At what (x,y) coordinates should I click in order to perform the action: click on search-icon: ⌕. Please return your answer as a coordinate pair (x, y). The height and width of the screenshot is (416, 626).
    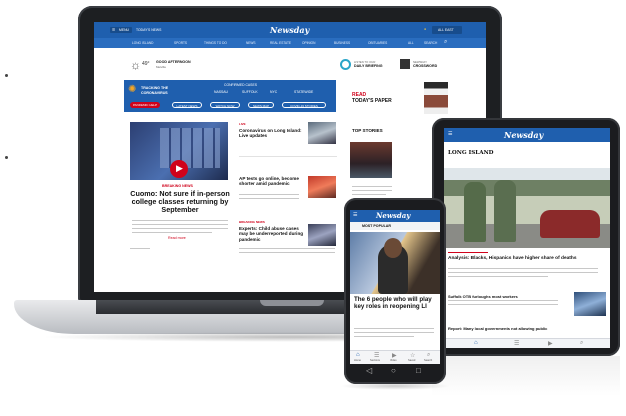
    Looking at the image, I should click on (445, 42).